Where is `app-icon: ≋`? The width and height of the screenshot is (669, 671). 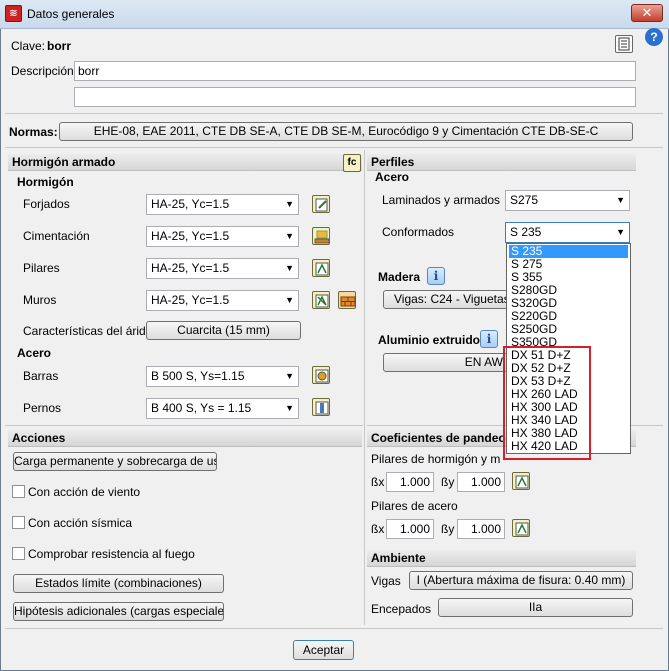
app-icon: ≋ is located at coordinates (13, 13).